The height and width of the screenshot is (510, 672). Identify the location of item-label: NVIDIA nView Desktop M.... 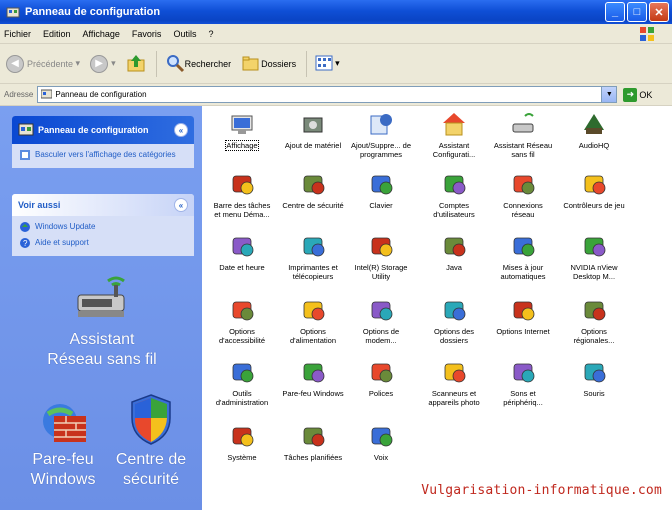
(594, 272).